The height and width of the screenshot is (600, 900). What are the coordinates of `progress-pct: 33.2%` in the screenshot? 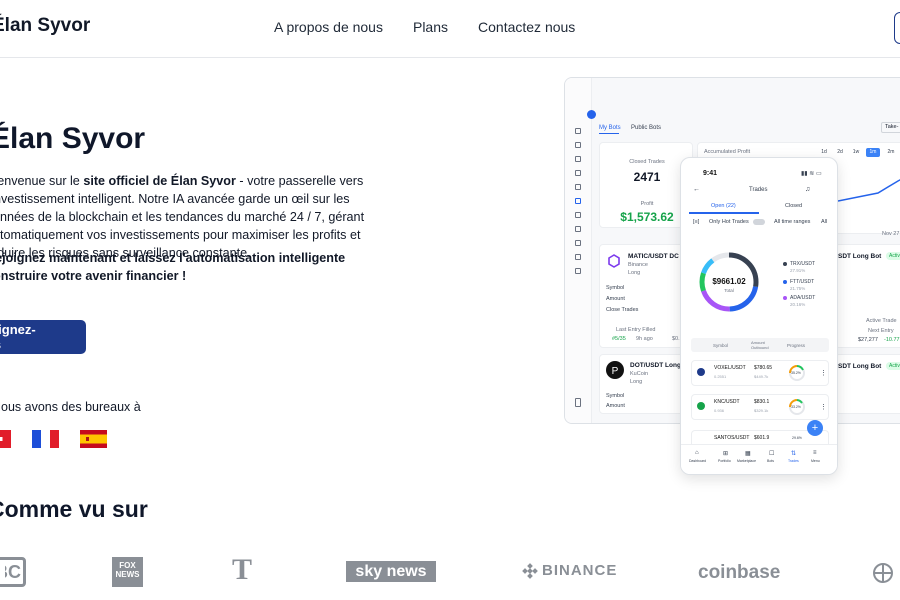 It's located at (796, 407).